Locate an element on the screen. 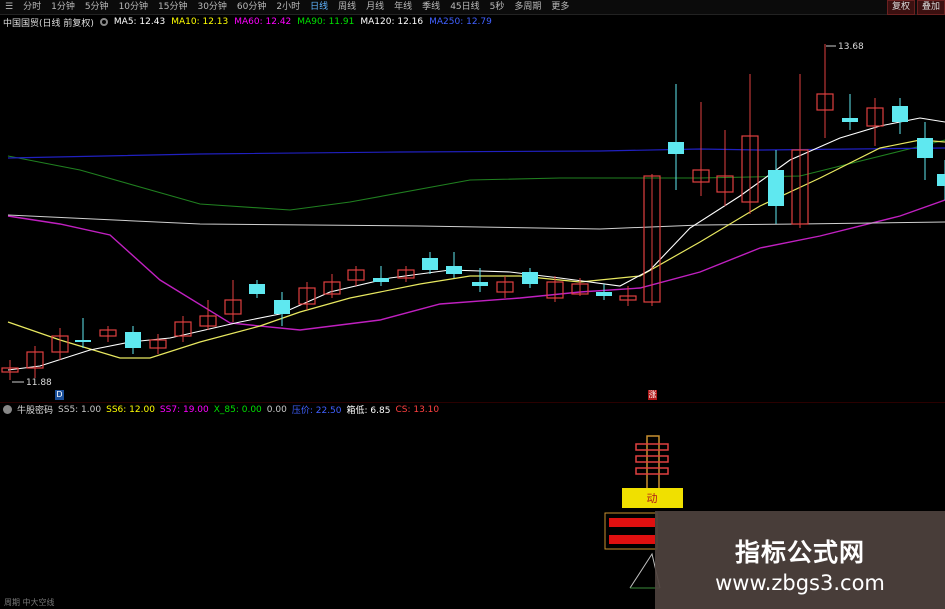 Image resolution: width=945 pixels, height=609 pixels. period-tab-active: 日线 is located at coordinates (319, 7).